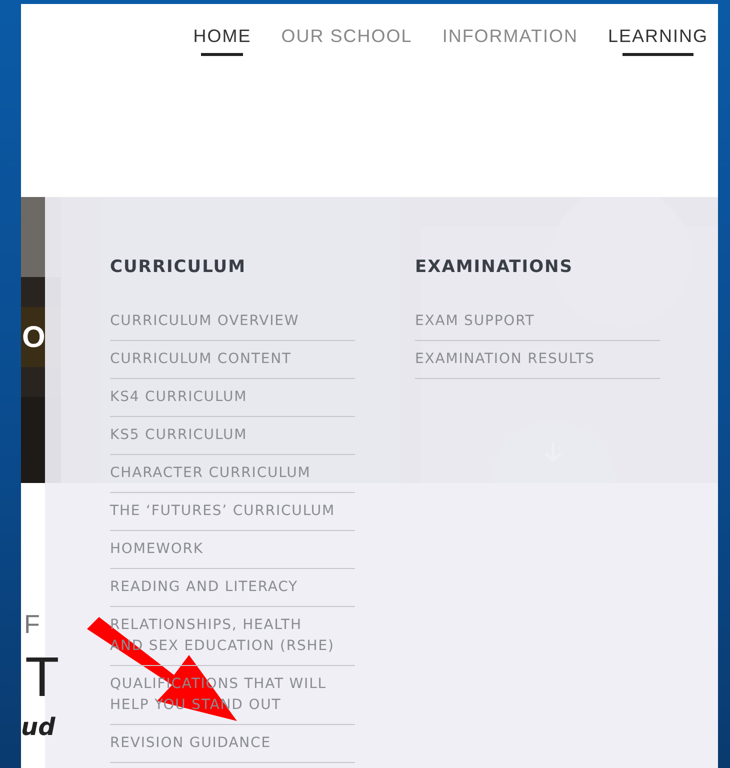 The height and width of the screenshot is (768, 730). What do you see at coordinates (232, 744) in the screenshot?
I see `menu-link: REVISION GUIDANCE` at bounding box center [232, 744].